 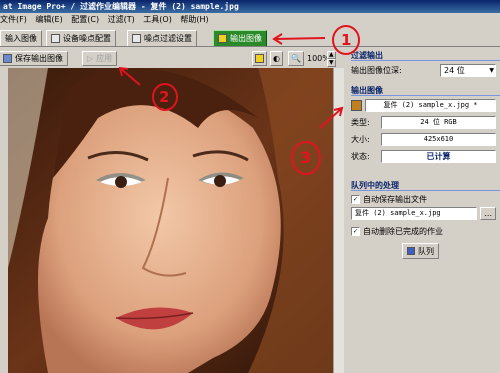 What do you see at coordinates (346, 40) in the screenshot?
I see `annotation-number-1: 1` at bounding box center [346, 40].